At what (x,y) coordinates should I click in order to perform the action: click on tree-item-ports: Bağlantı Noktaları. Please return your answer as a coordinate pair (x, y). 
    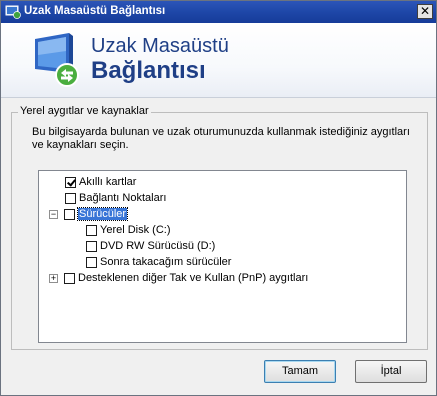
    Looking at the image, I should click on (115, 198).